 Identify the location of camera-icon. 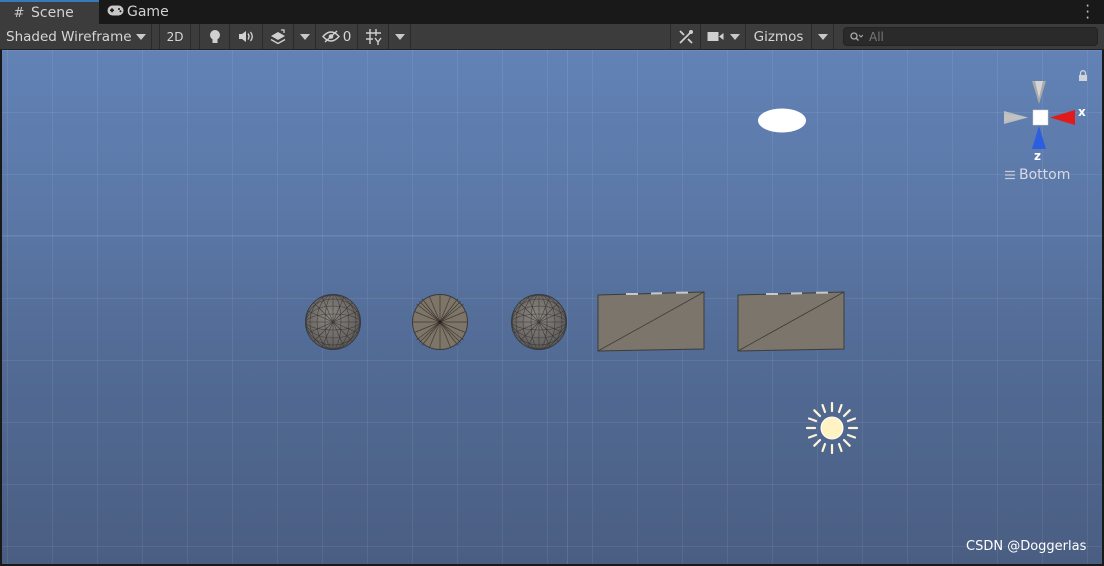
(715, 36).